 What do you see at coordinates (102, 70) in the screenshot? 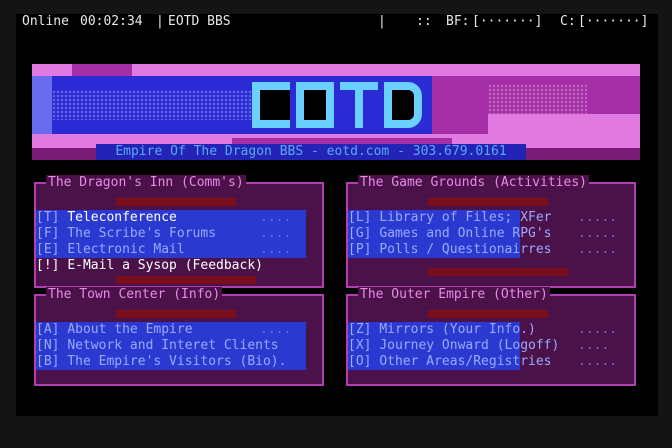
I see `banner-stripe` at bounding box center [102, 70].